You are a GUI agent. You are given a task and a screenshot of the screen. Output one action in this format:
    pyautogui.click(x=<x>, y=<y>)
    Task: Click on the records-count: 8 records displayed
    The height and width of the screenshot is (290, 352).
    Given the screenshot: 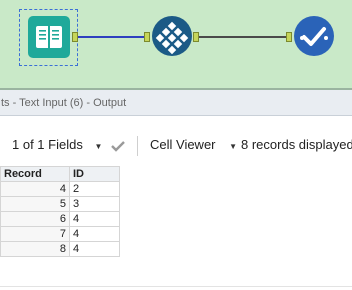 What is the action you would take?
    pyautogui.click(x=296, y=144)
    